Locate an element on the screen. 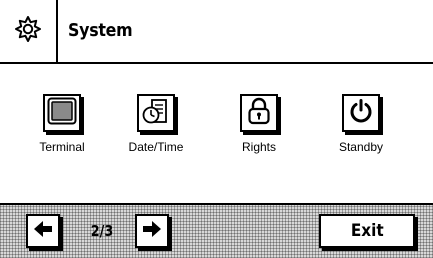  terminal-icon is located at coordinates (62, 113).